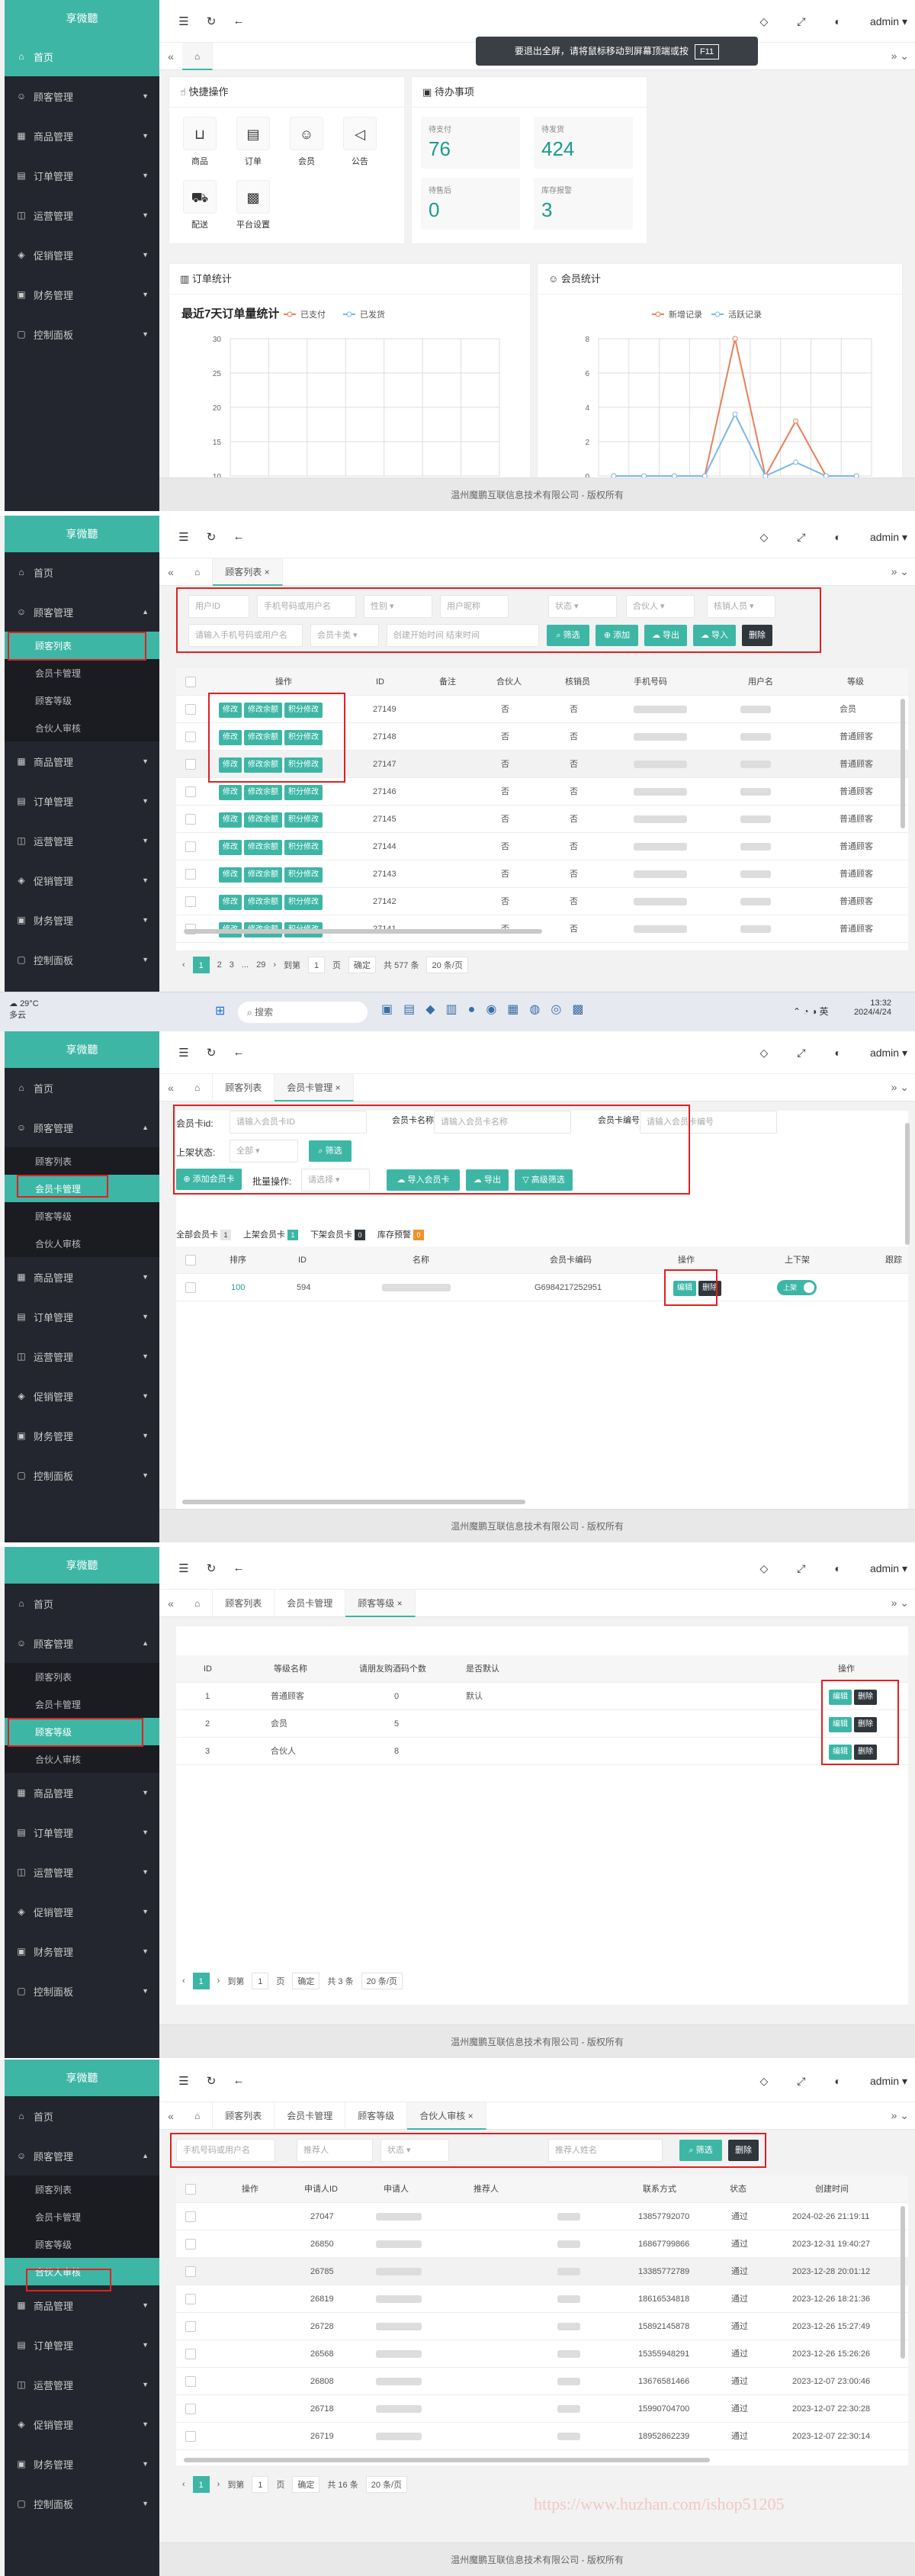  I want to click on subtab-on: 上架会员卡 1, so click(270, 1234).